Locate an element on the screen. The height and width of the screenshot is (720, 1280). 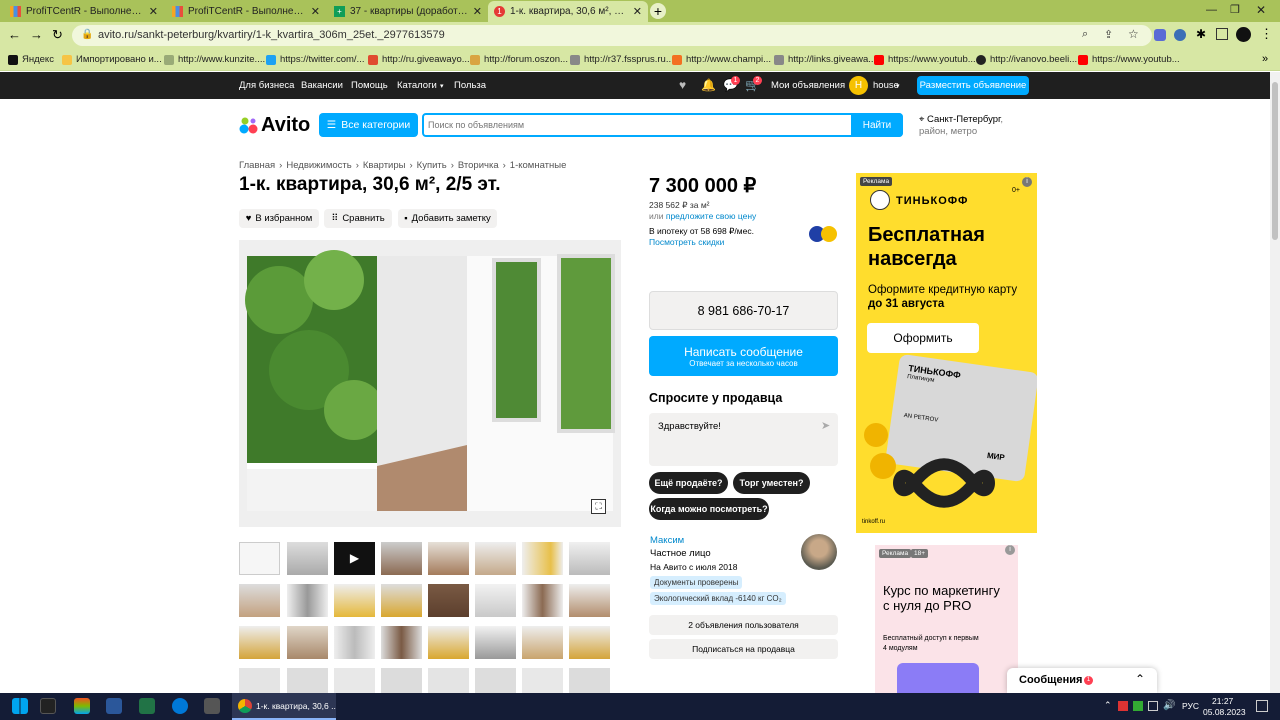
bookmark-item: Яндекс is located at coordinates (31, 59).